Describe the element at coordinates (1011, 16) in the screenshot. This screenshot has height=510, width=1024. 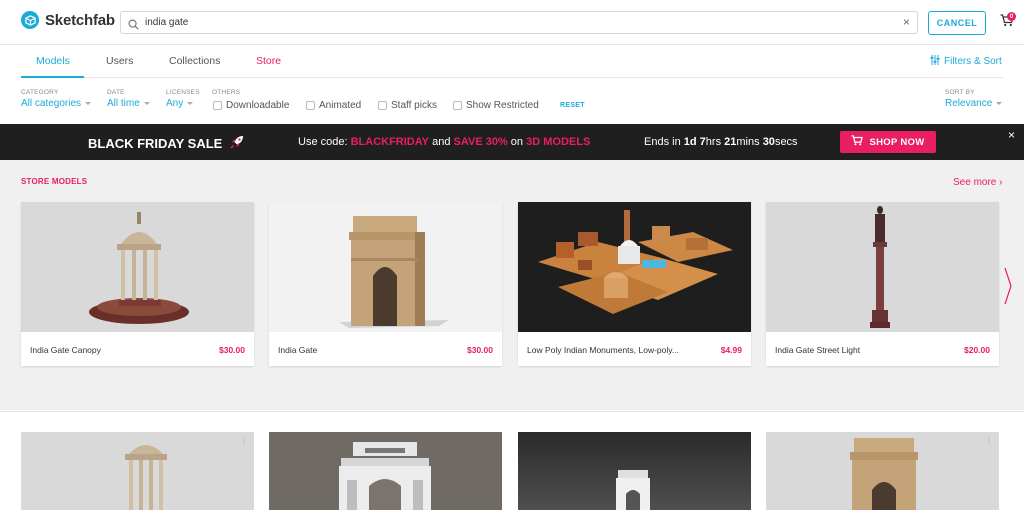
I see `cart-count-badge: 0` at that location.